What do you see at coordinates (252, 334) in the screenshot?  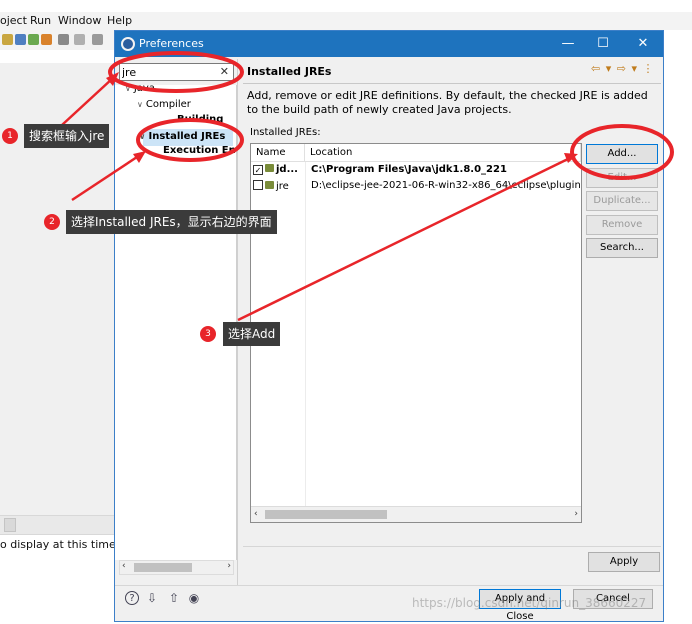 I see `annotation-label-3: 选择Add` at bounding box center [252, 334].